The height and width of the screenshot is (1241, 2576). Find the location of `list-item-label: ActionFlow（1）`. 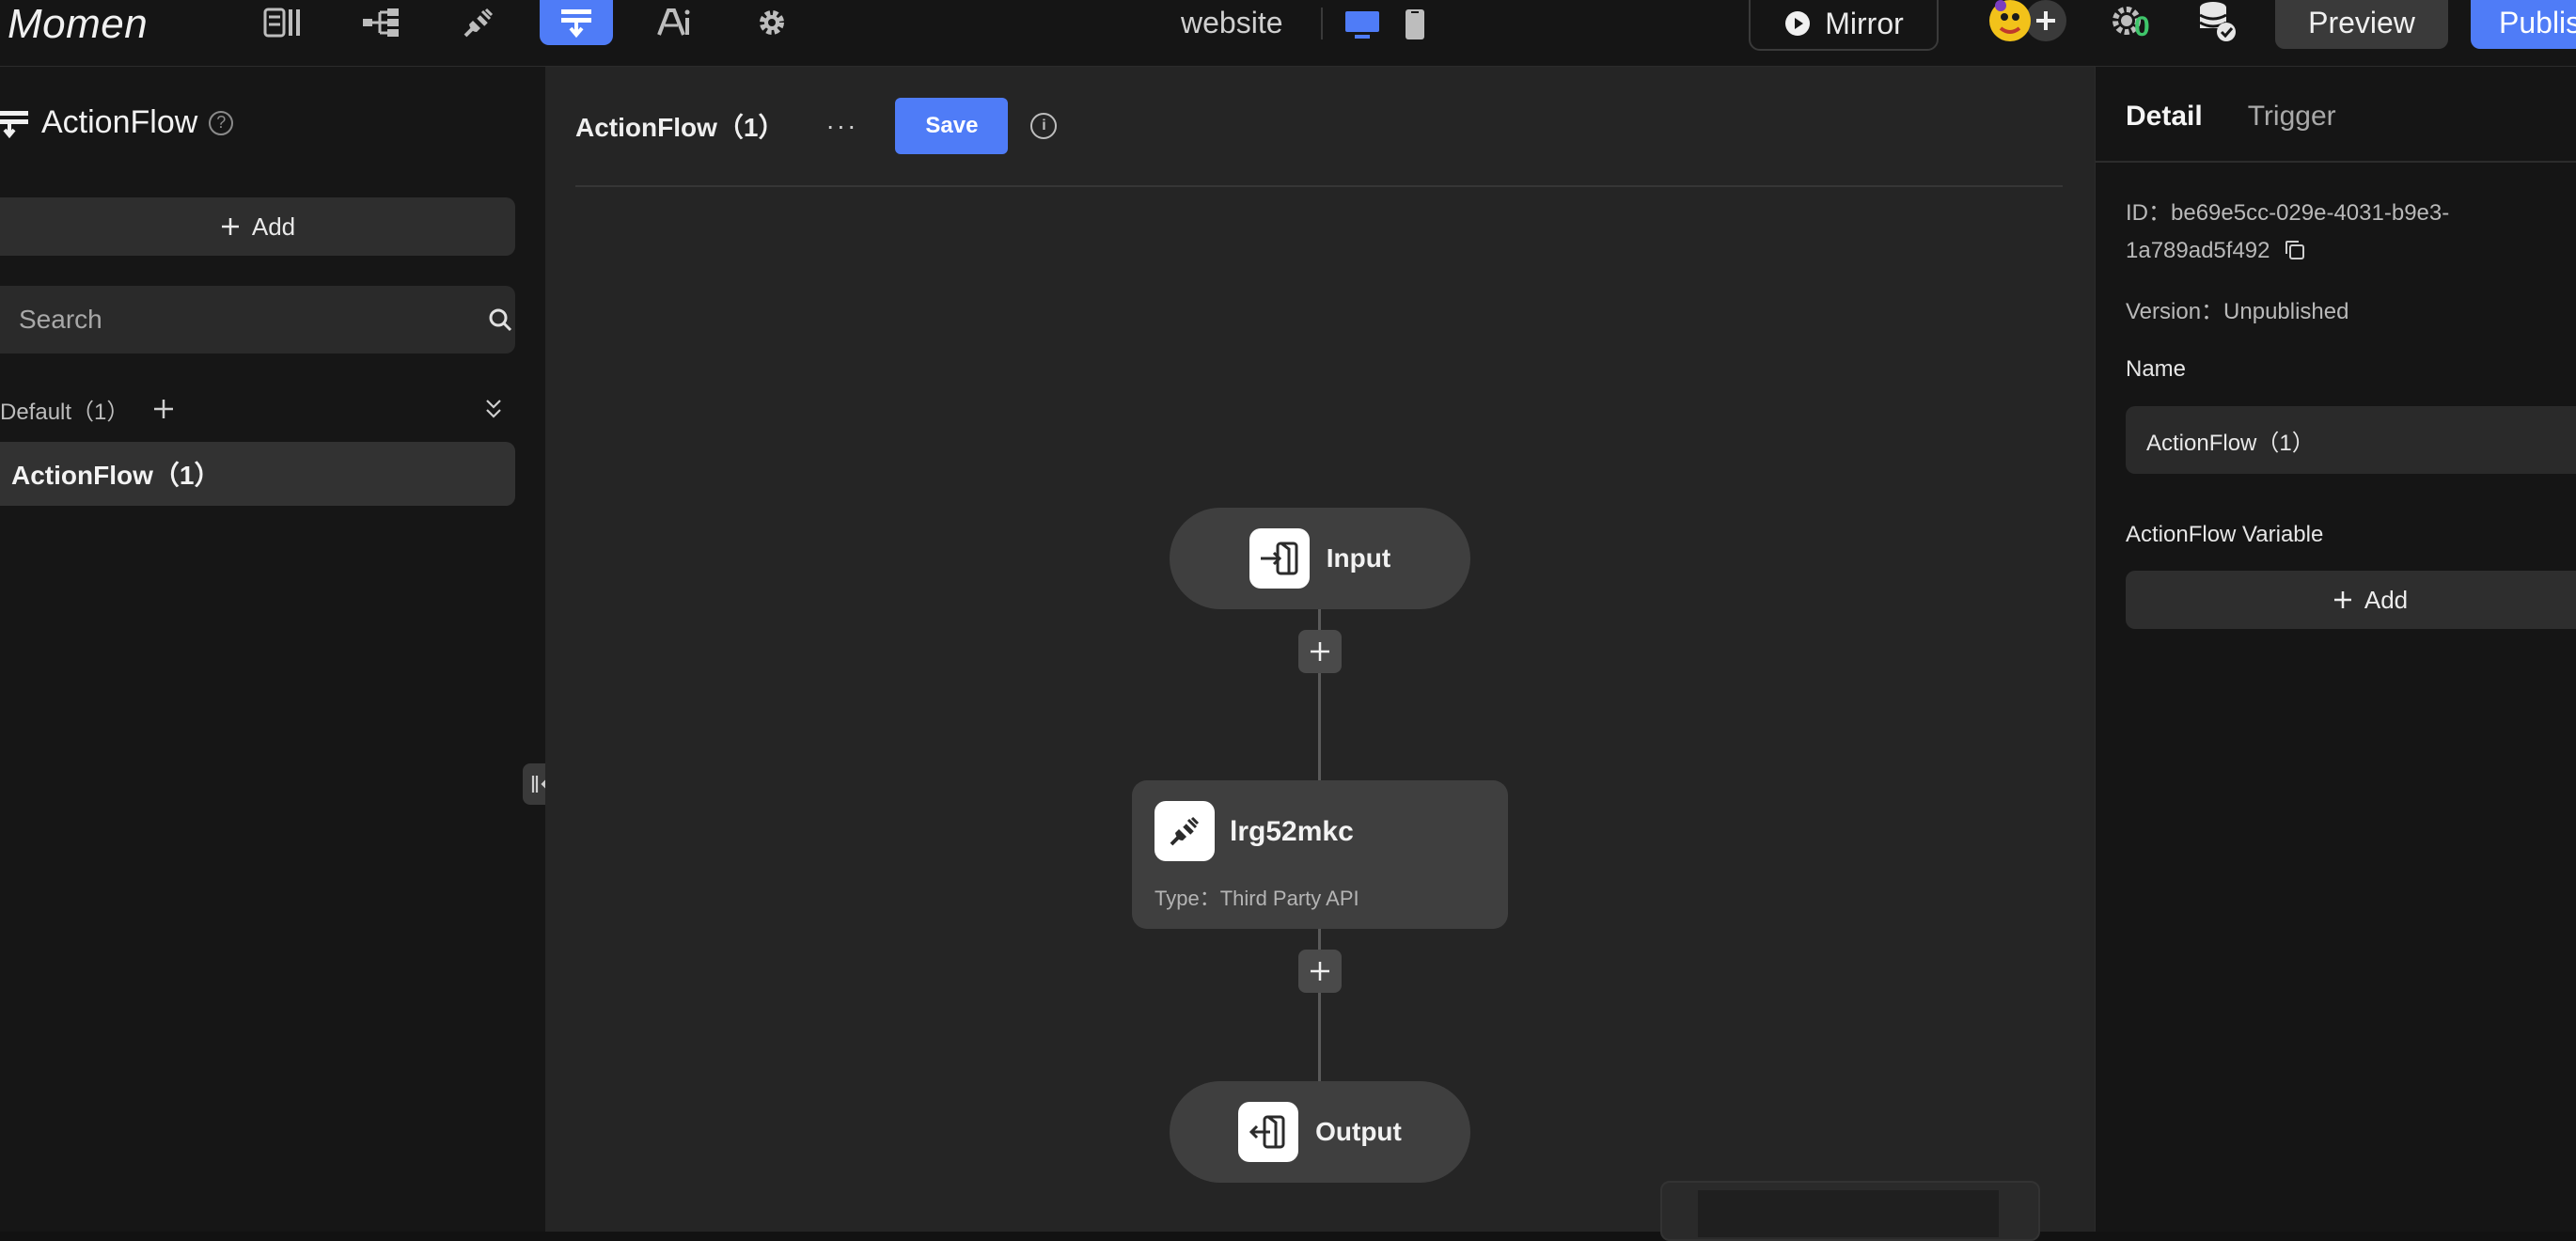

list-item-label: ActionFlow（1） is located at coordinates (116, 476).